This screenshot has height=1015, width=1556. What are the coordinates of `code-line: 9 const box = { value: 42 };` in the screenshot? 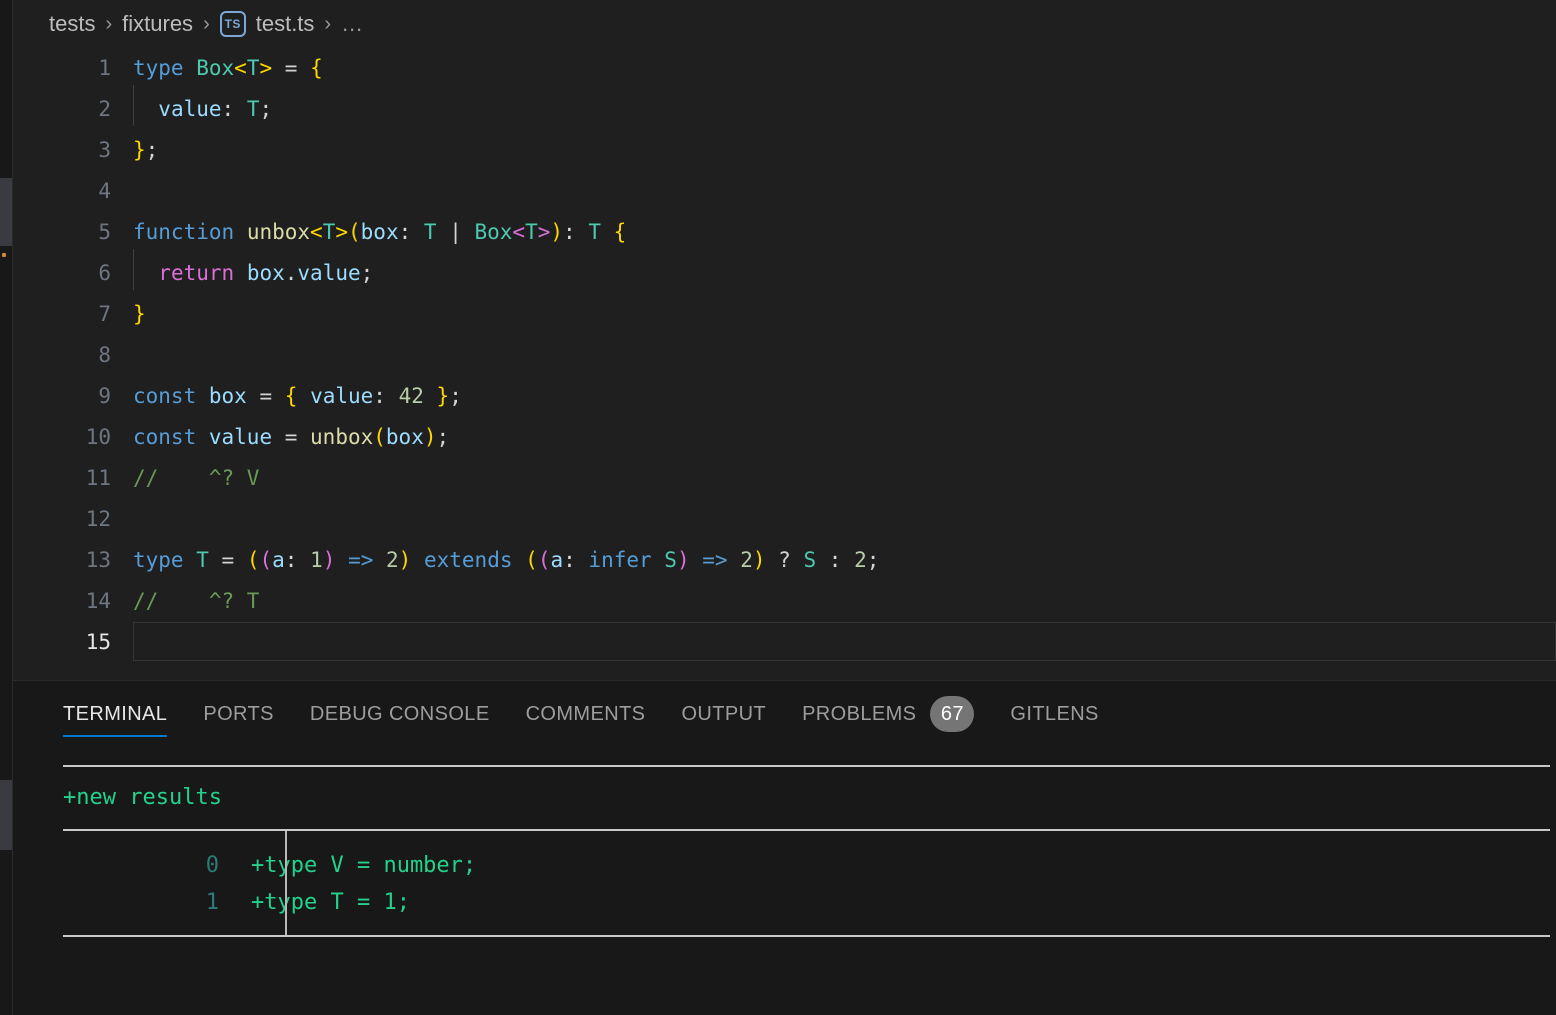 It's located at (784, 396).